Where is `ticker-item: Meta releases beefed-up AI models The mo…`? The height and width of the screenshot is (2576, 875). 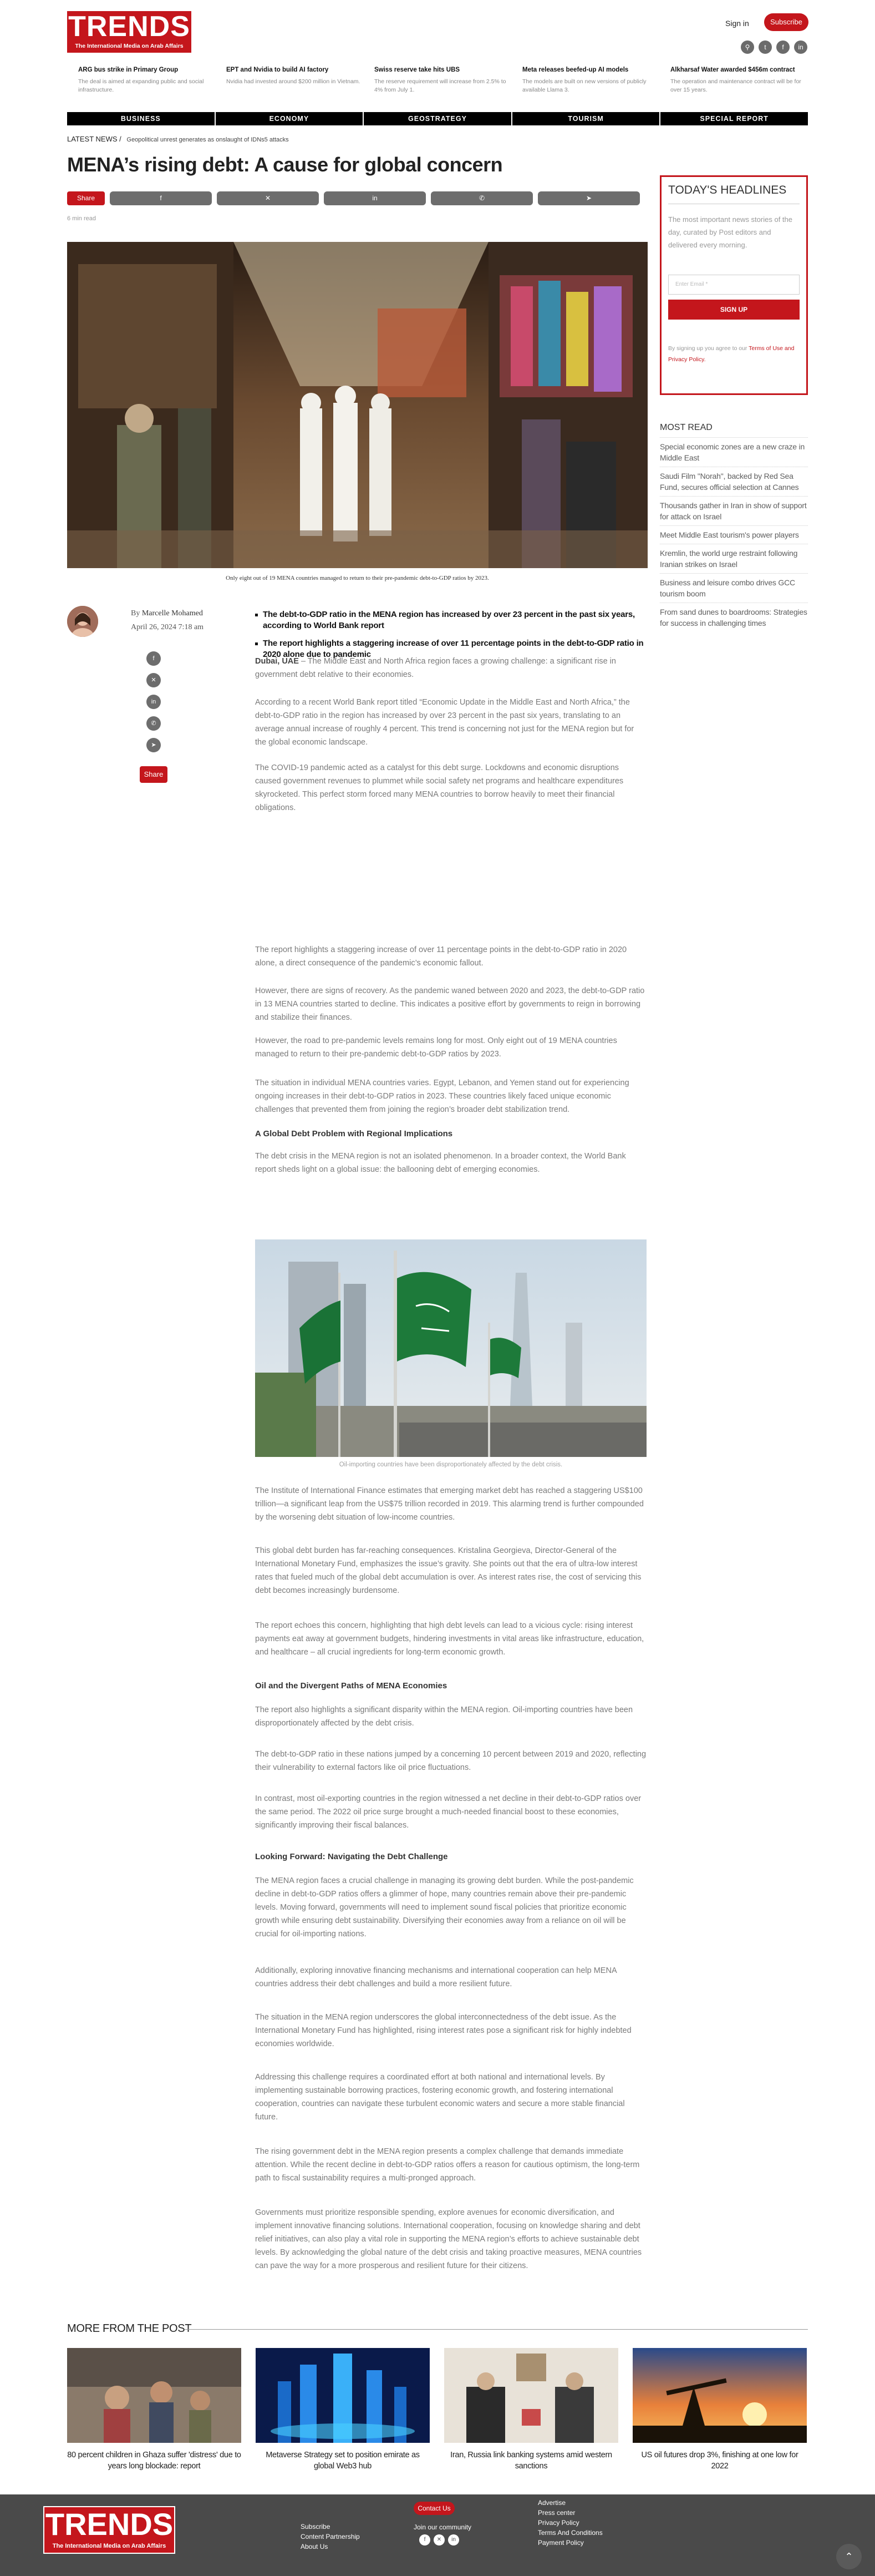
ticker-item: Meta releases beefed-up AI models The mo… is located at coordinates (585, 79).